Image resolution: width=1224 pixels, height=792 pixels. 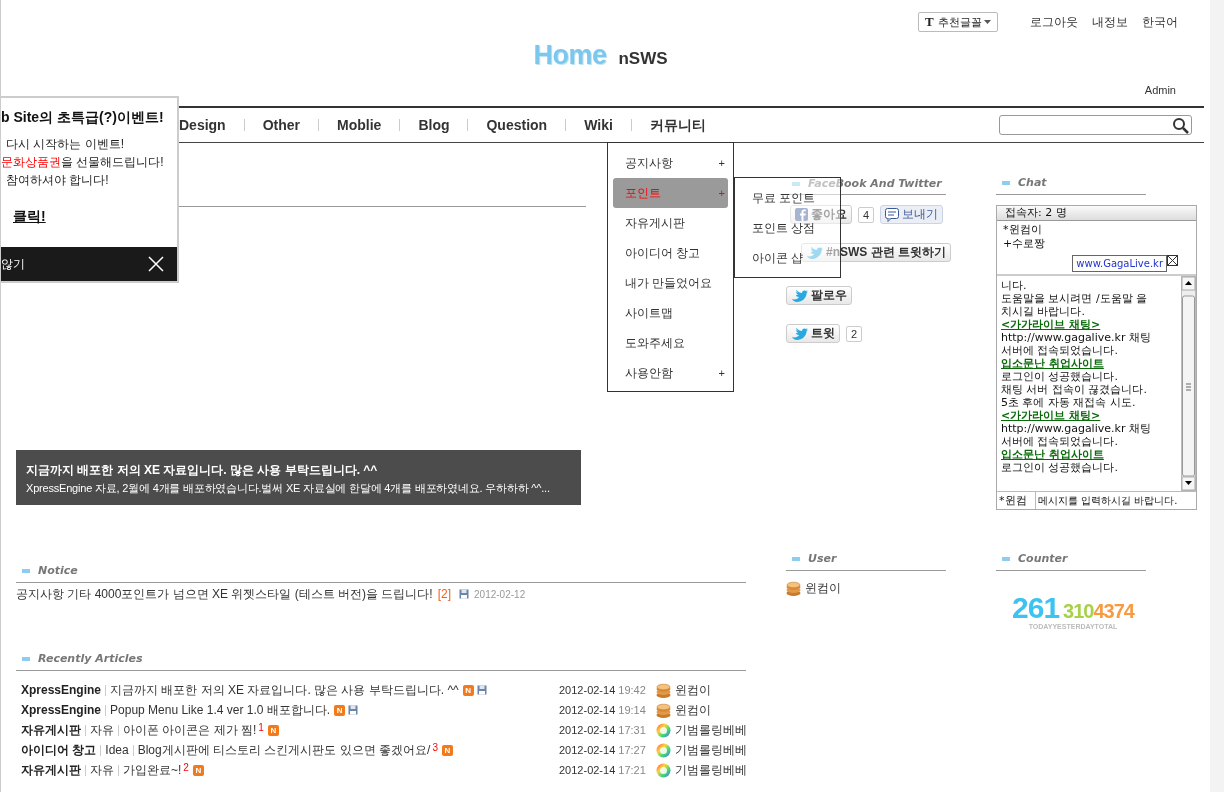 I want to click on nav-item: Other, so click(x=281, y=125).